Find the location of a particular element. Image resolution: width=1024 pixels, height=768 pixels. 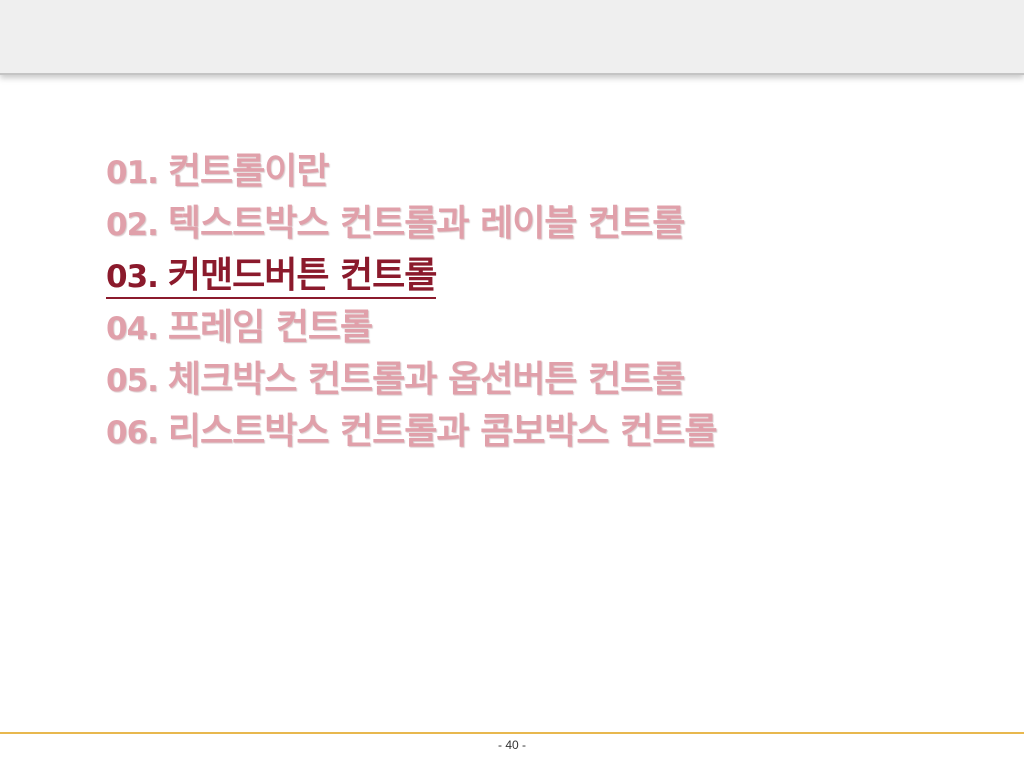

toc-item-inner: 04. 프레임 컨트롤 is located at coordinates (239, 327).